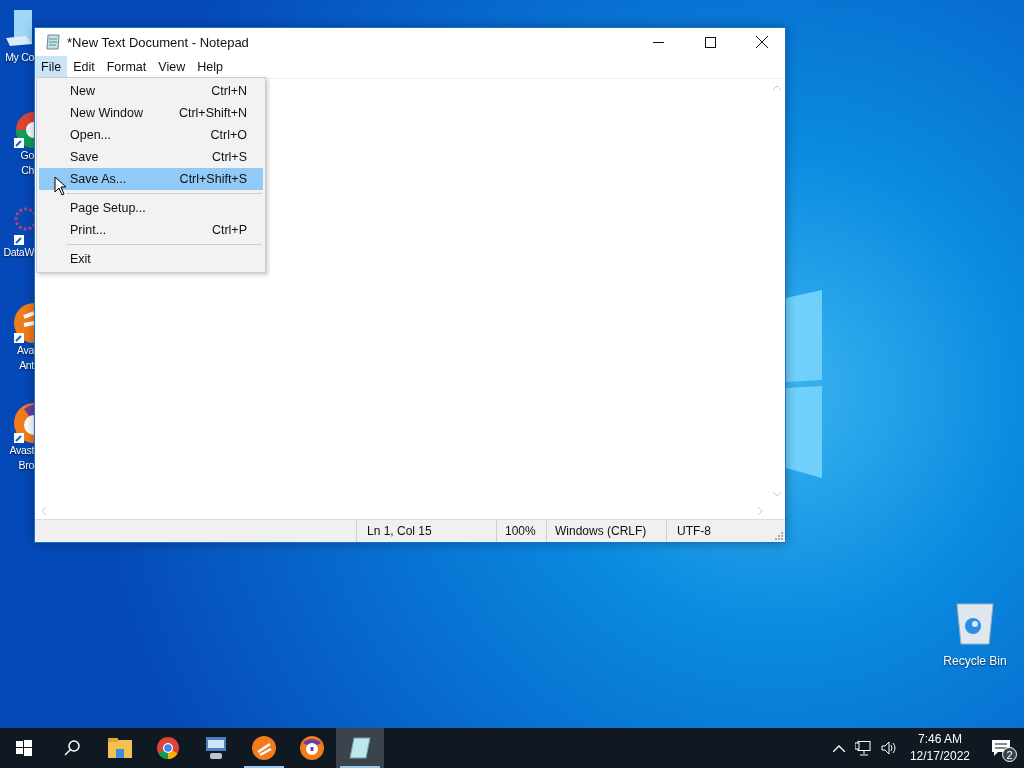 The image size is (1024, 768). Describe the element at coordinates (975, 624) in the screenshot. I see `recycle-bin-icon` at that location.